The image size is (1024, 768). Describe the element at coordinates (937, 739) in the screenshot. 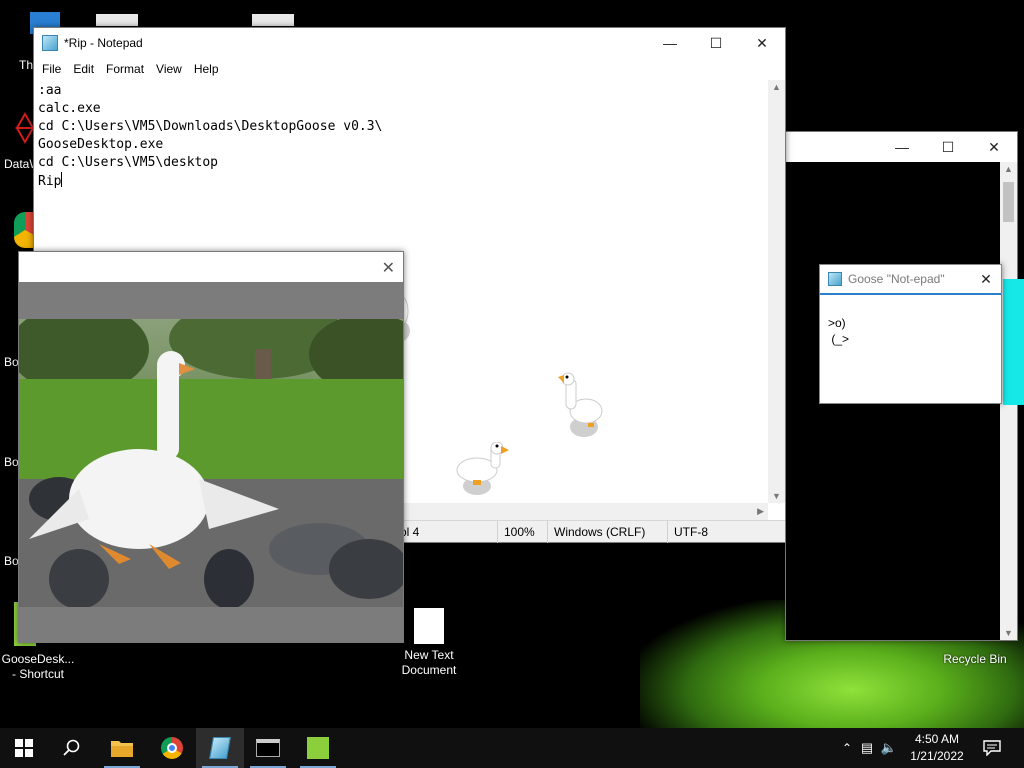

I see `clock-time: 4:50 AM` at that location.